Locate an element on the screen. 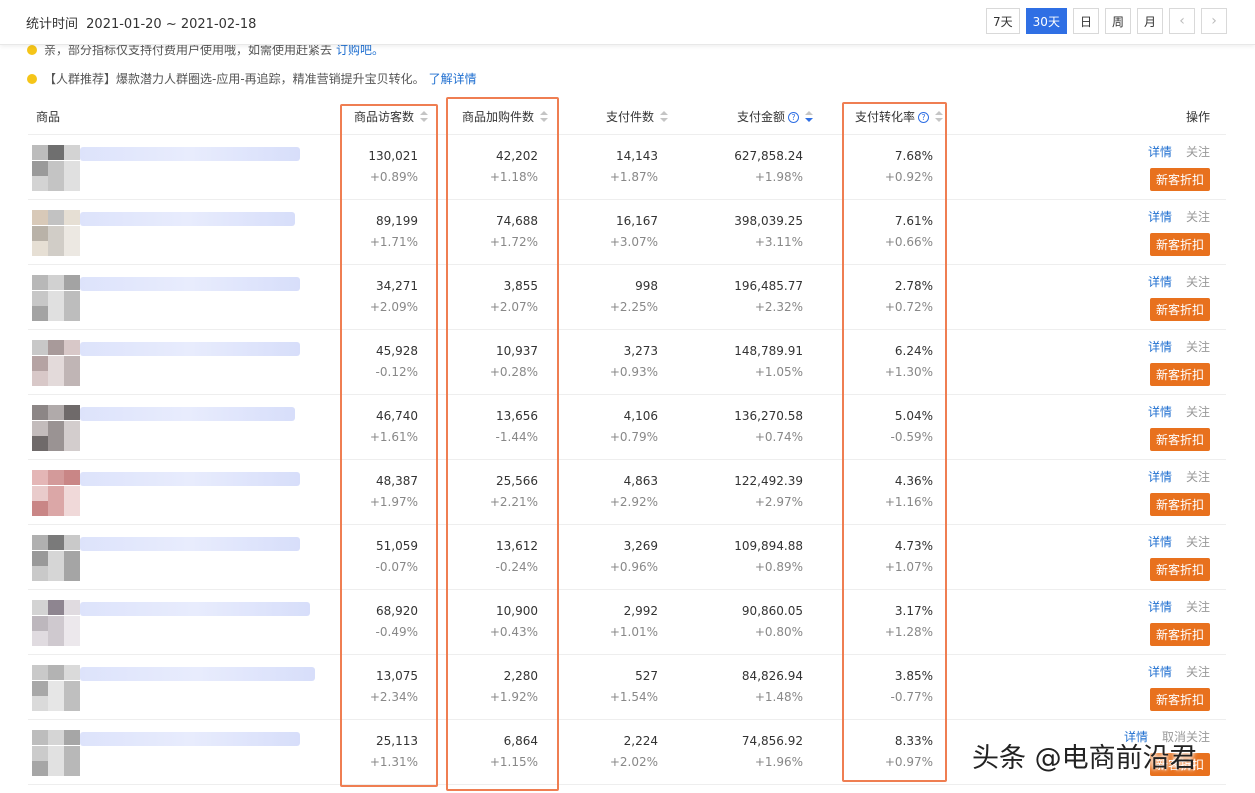  col-pay-qty: 支付件数 is located at coordinates (620, 116).